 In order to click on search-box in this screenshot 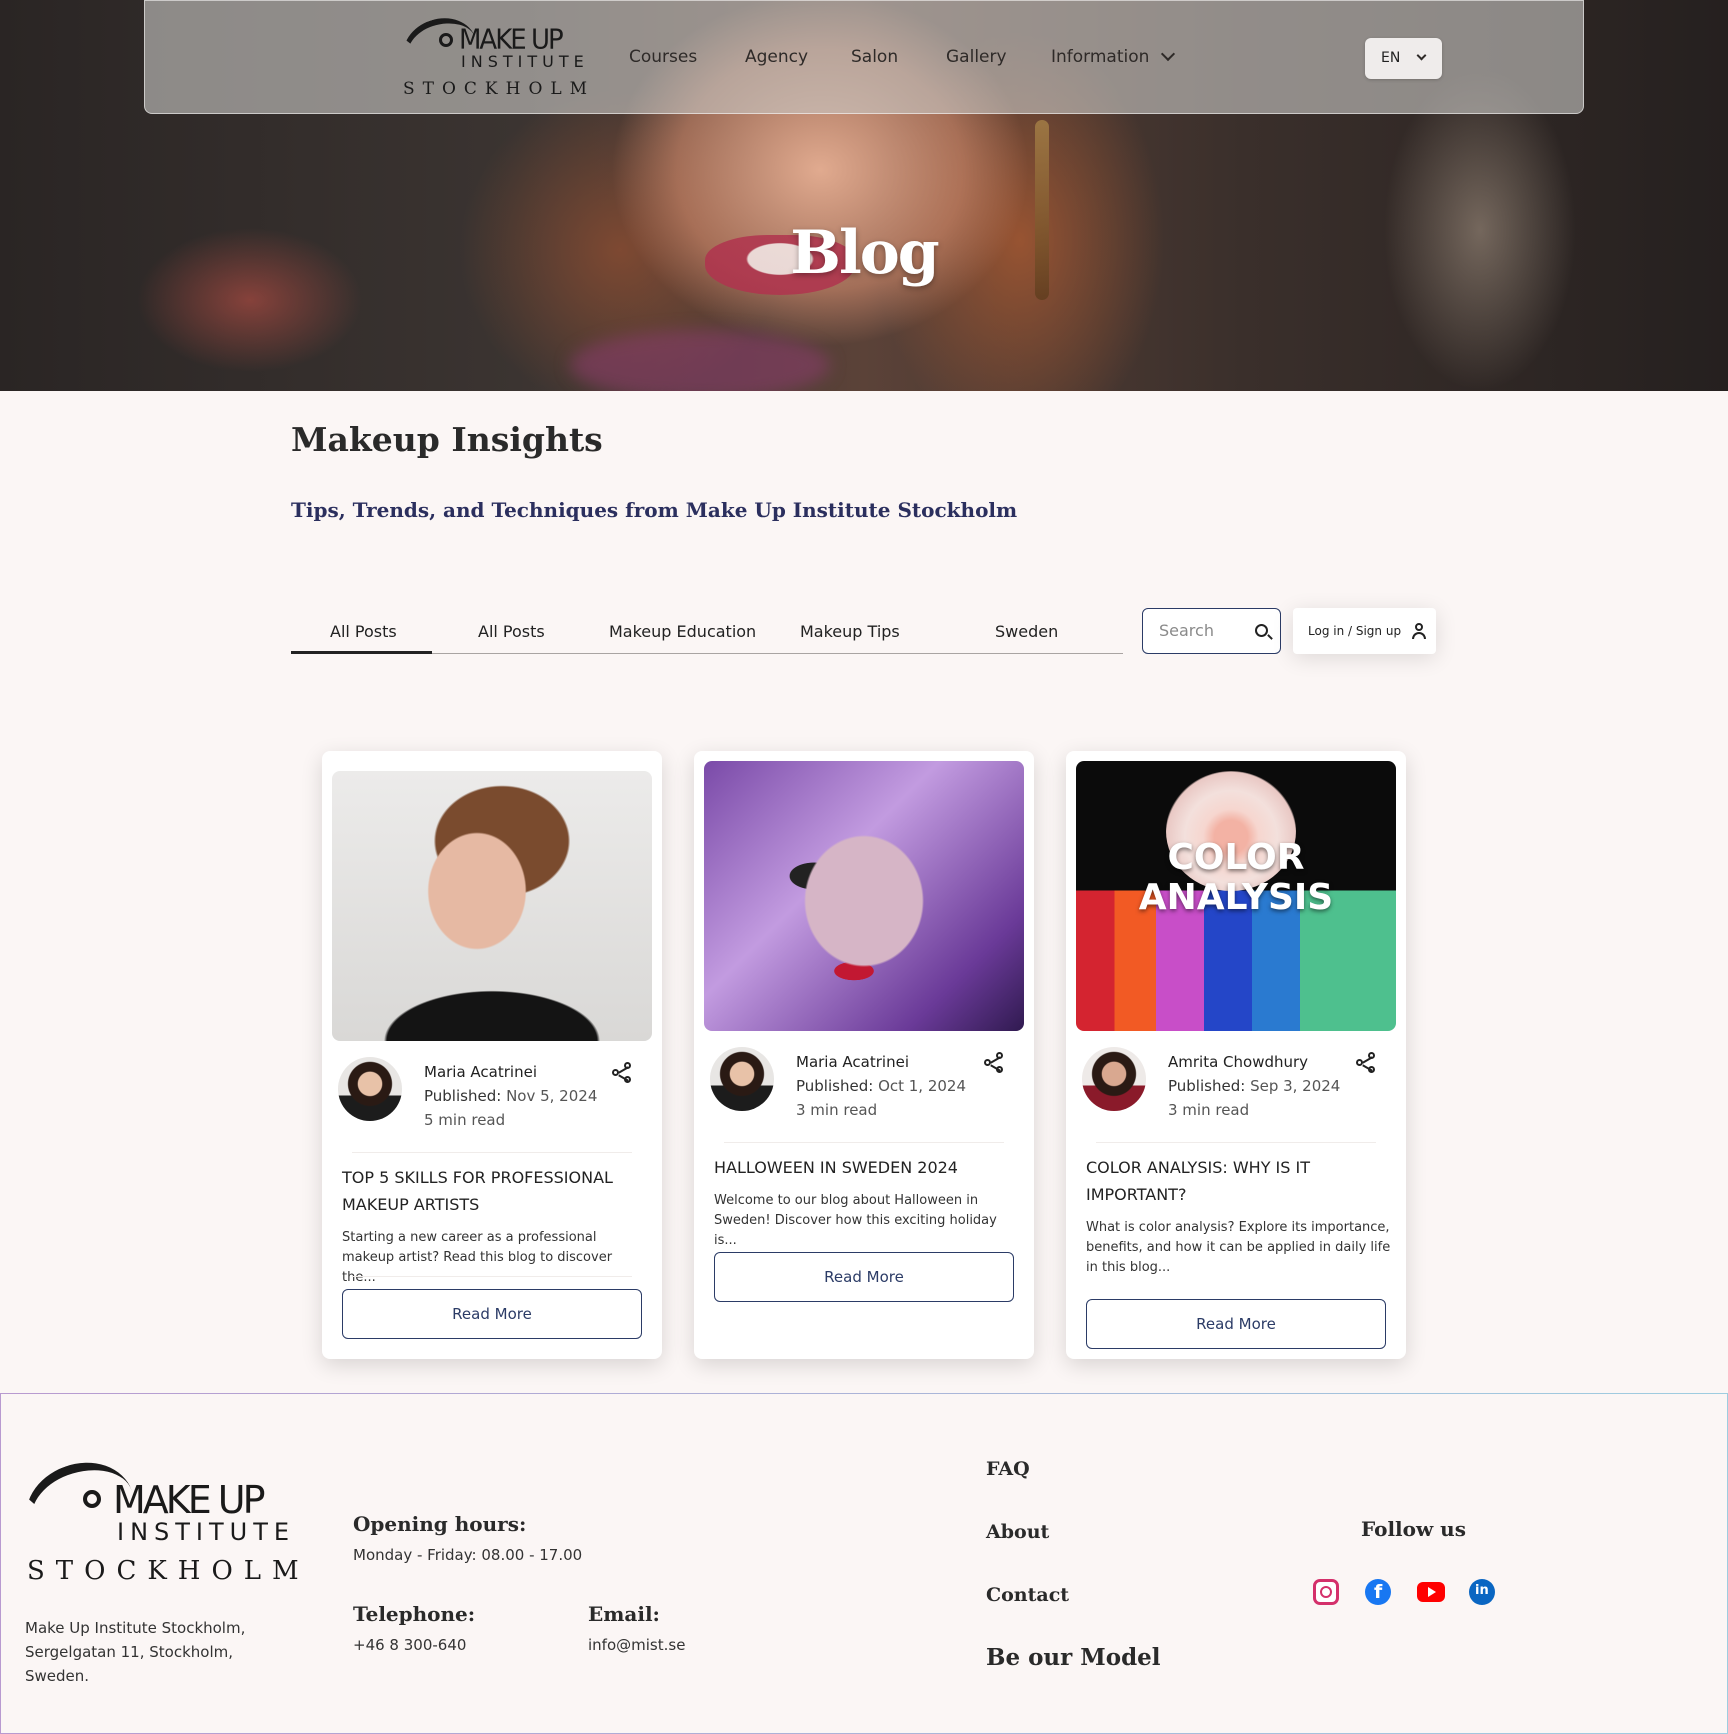, I will do `click(1211, 631)`.